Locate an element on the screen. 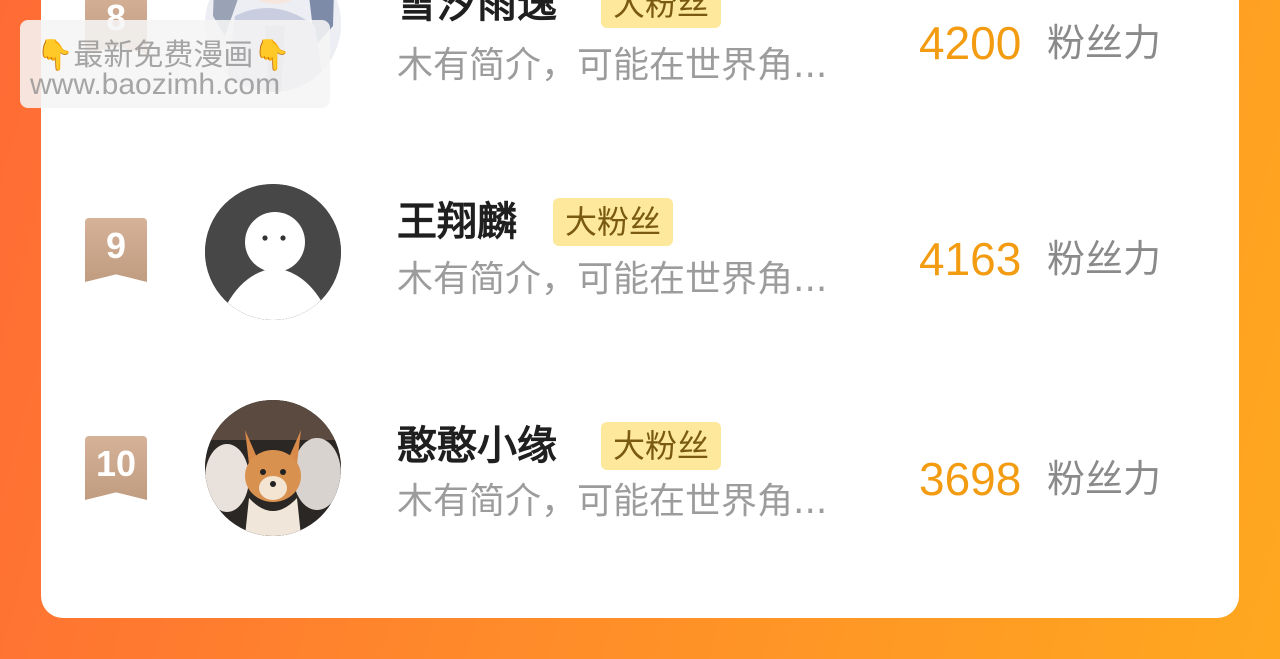 The image size is (1280, 659). user-name: 雪汐雨逸 is located at coordinates (477, 14).